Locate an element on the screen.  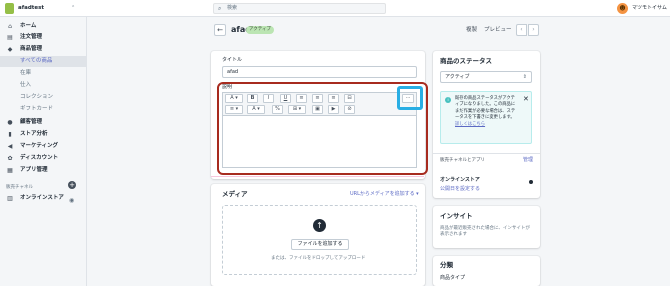
sidebar-item-gift-cards: ギフトカード is located at coordinates (43, 109).